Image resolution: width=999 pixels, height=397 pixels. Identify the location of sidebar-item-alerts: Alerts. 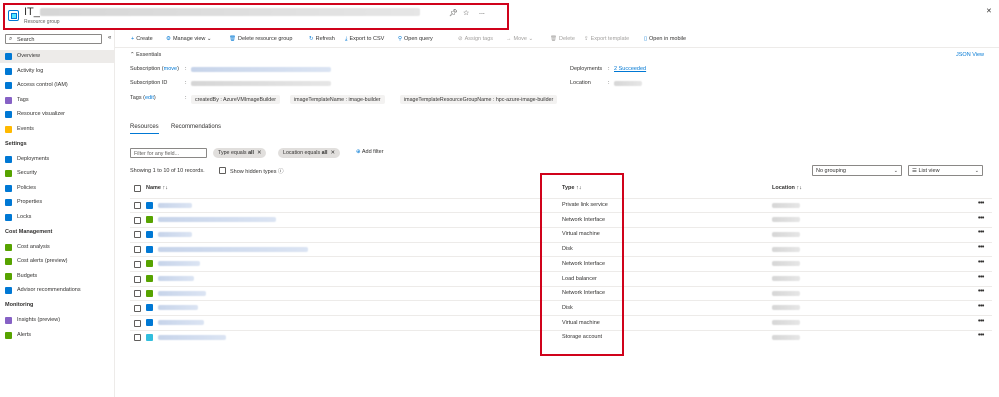
(57, 335).